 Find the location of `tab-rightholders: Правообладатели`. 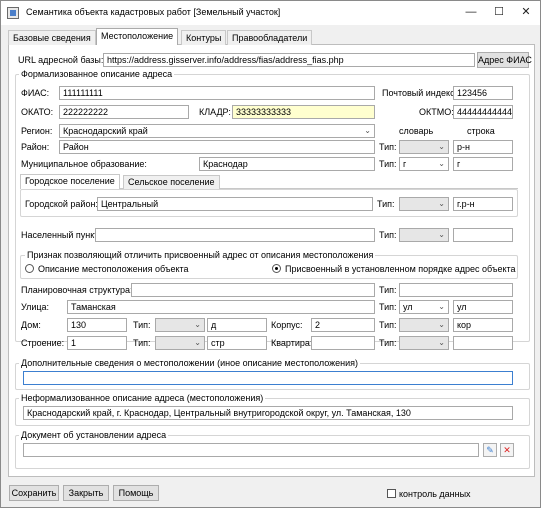

tab-rightholders: Правообладатели is located at coordinates (270, 37).